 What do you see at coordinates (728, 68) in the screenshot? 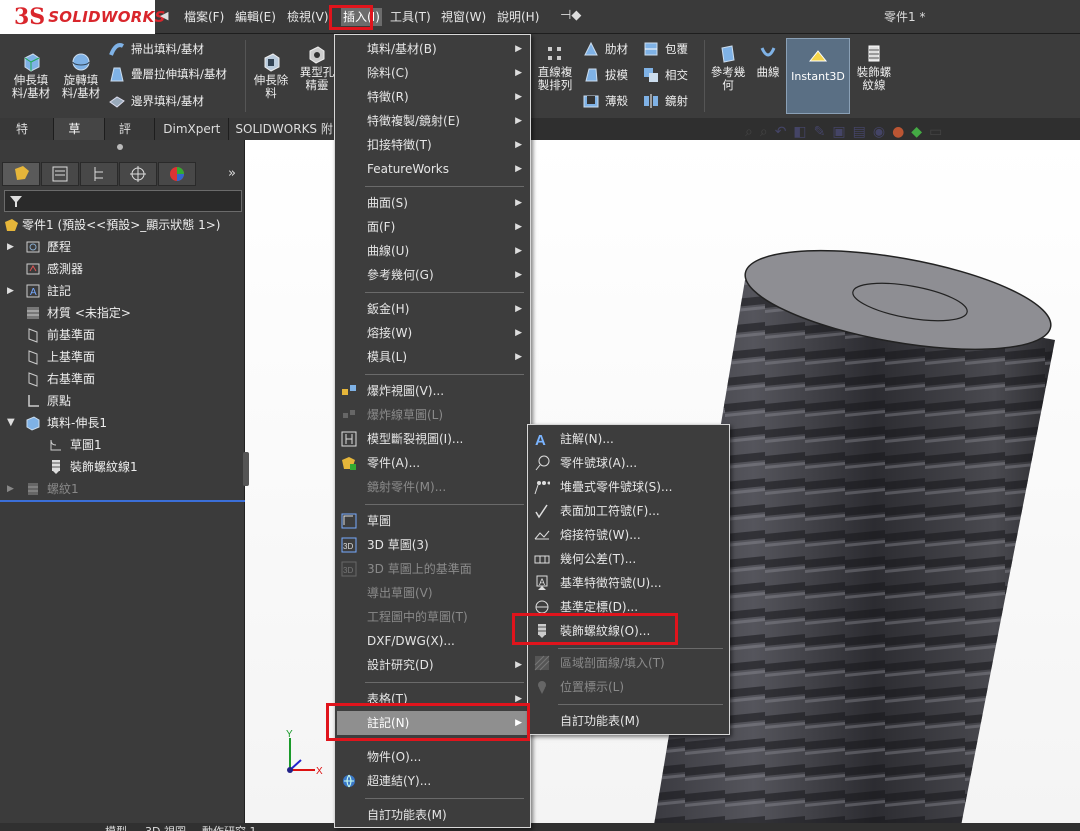
I see `reference-geometry-button: 參考幾 何` at bounding box center [728, 68].